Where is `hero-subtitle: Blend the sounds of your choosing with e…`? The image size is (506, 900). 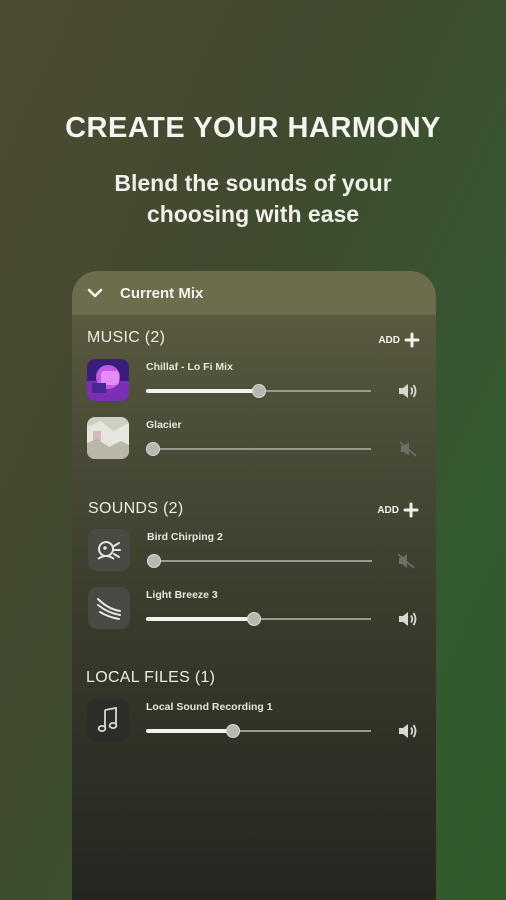 hero-subtitle: Blend the sounds of your choosing with e… is located at coordinates (253, 199).